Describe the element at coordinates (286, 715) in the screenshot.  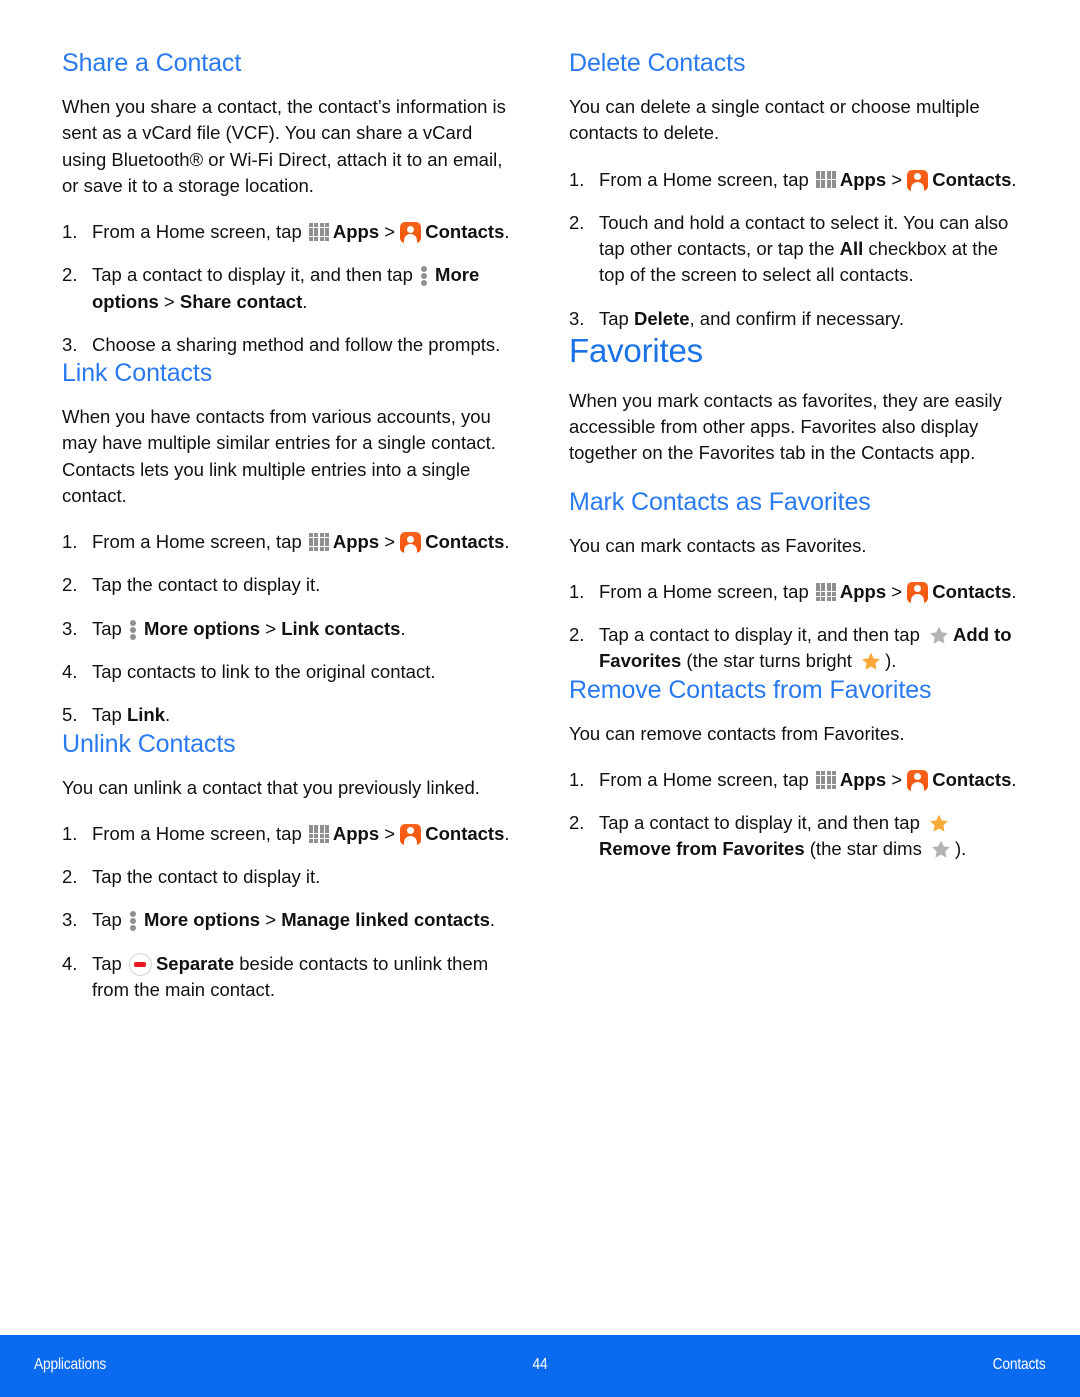
I see `step-item: 5. Tap Link.` at that location.